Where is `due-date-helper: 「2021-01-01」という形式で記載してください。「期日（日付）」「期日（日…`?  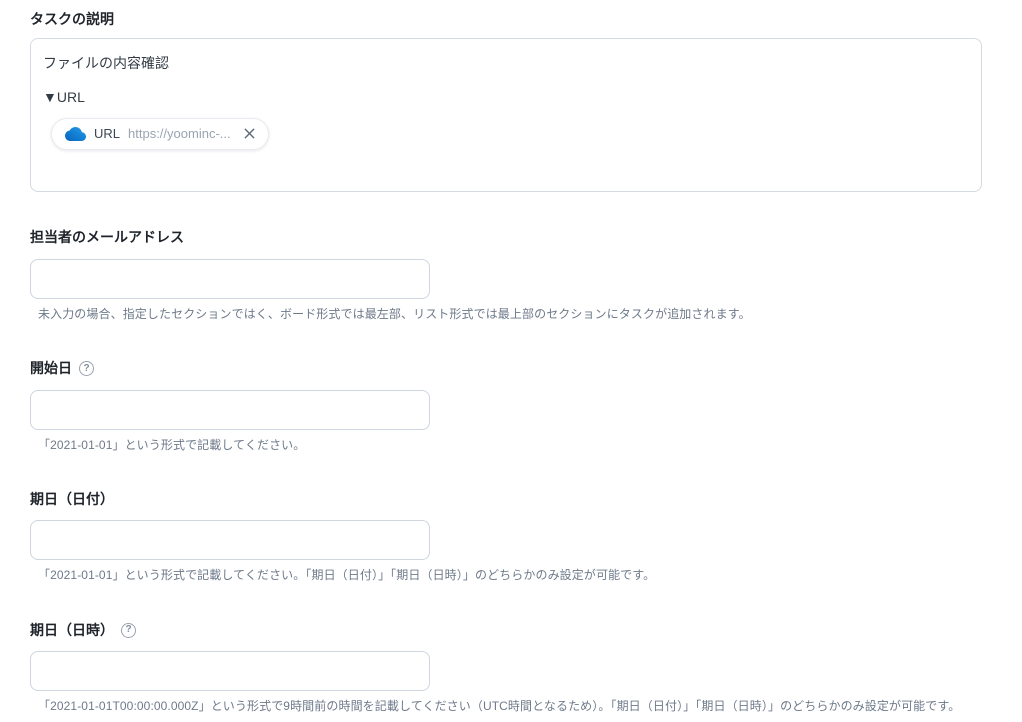 due-date-helper: 「2021-01-01」という形式で記載してください。「期日（日付）」「期日（日… is located at coordinates (347, 575).